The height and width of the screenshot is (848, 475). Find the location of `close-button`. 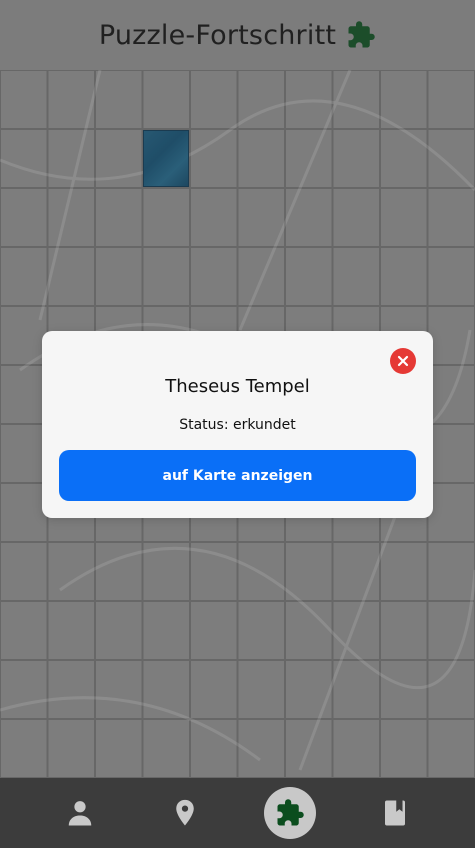

close-button is located at coordinates (403, 361).